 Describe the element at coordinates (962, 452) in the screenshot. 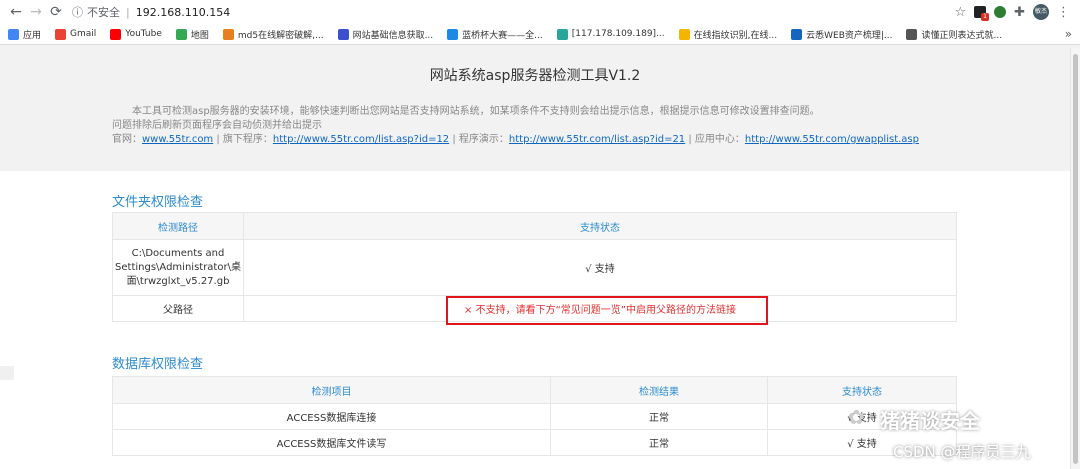

I see `watermark-text: CSDN @程序员三九` at that location.